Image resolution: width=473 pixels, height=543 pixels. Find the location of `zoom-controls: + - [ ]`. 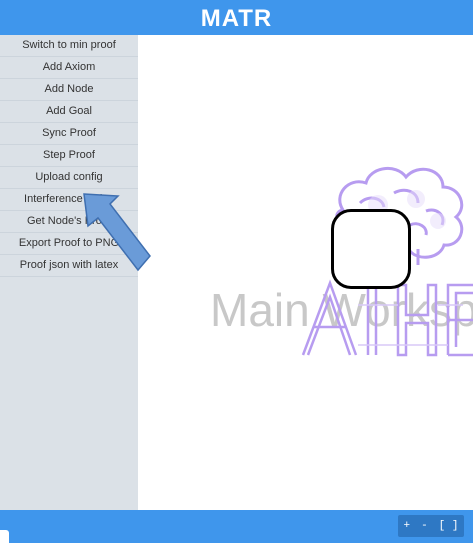

zoom-controls: + - [ ] is located at coordinates (431, 526).